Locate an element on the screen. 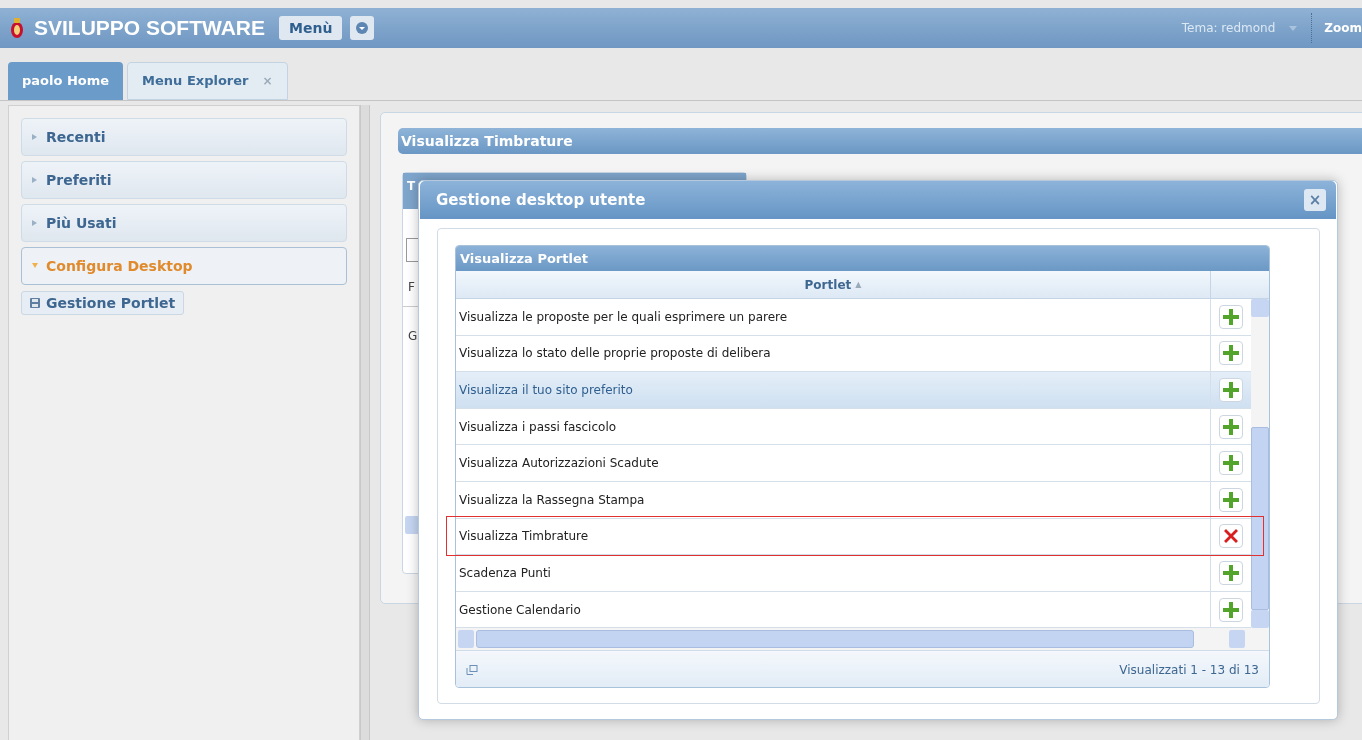 This screenshot has width=1362, height=740. grid-row: Gestione Calendario is located at coordinates (853, 610).